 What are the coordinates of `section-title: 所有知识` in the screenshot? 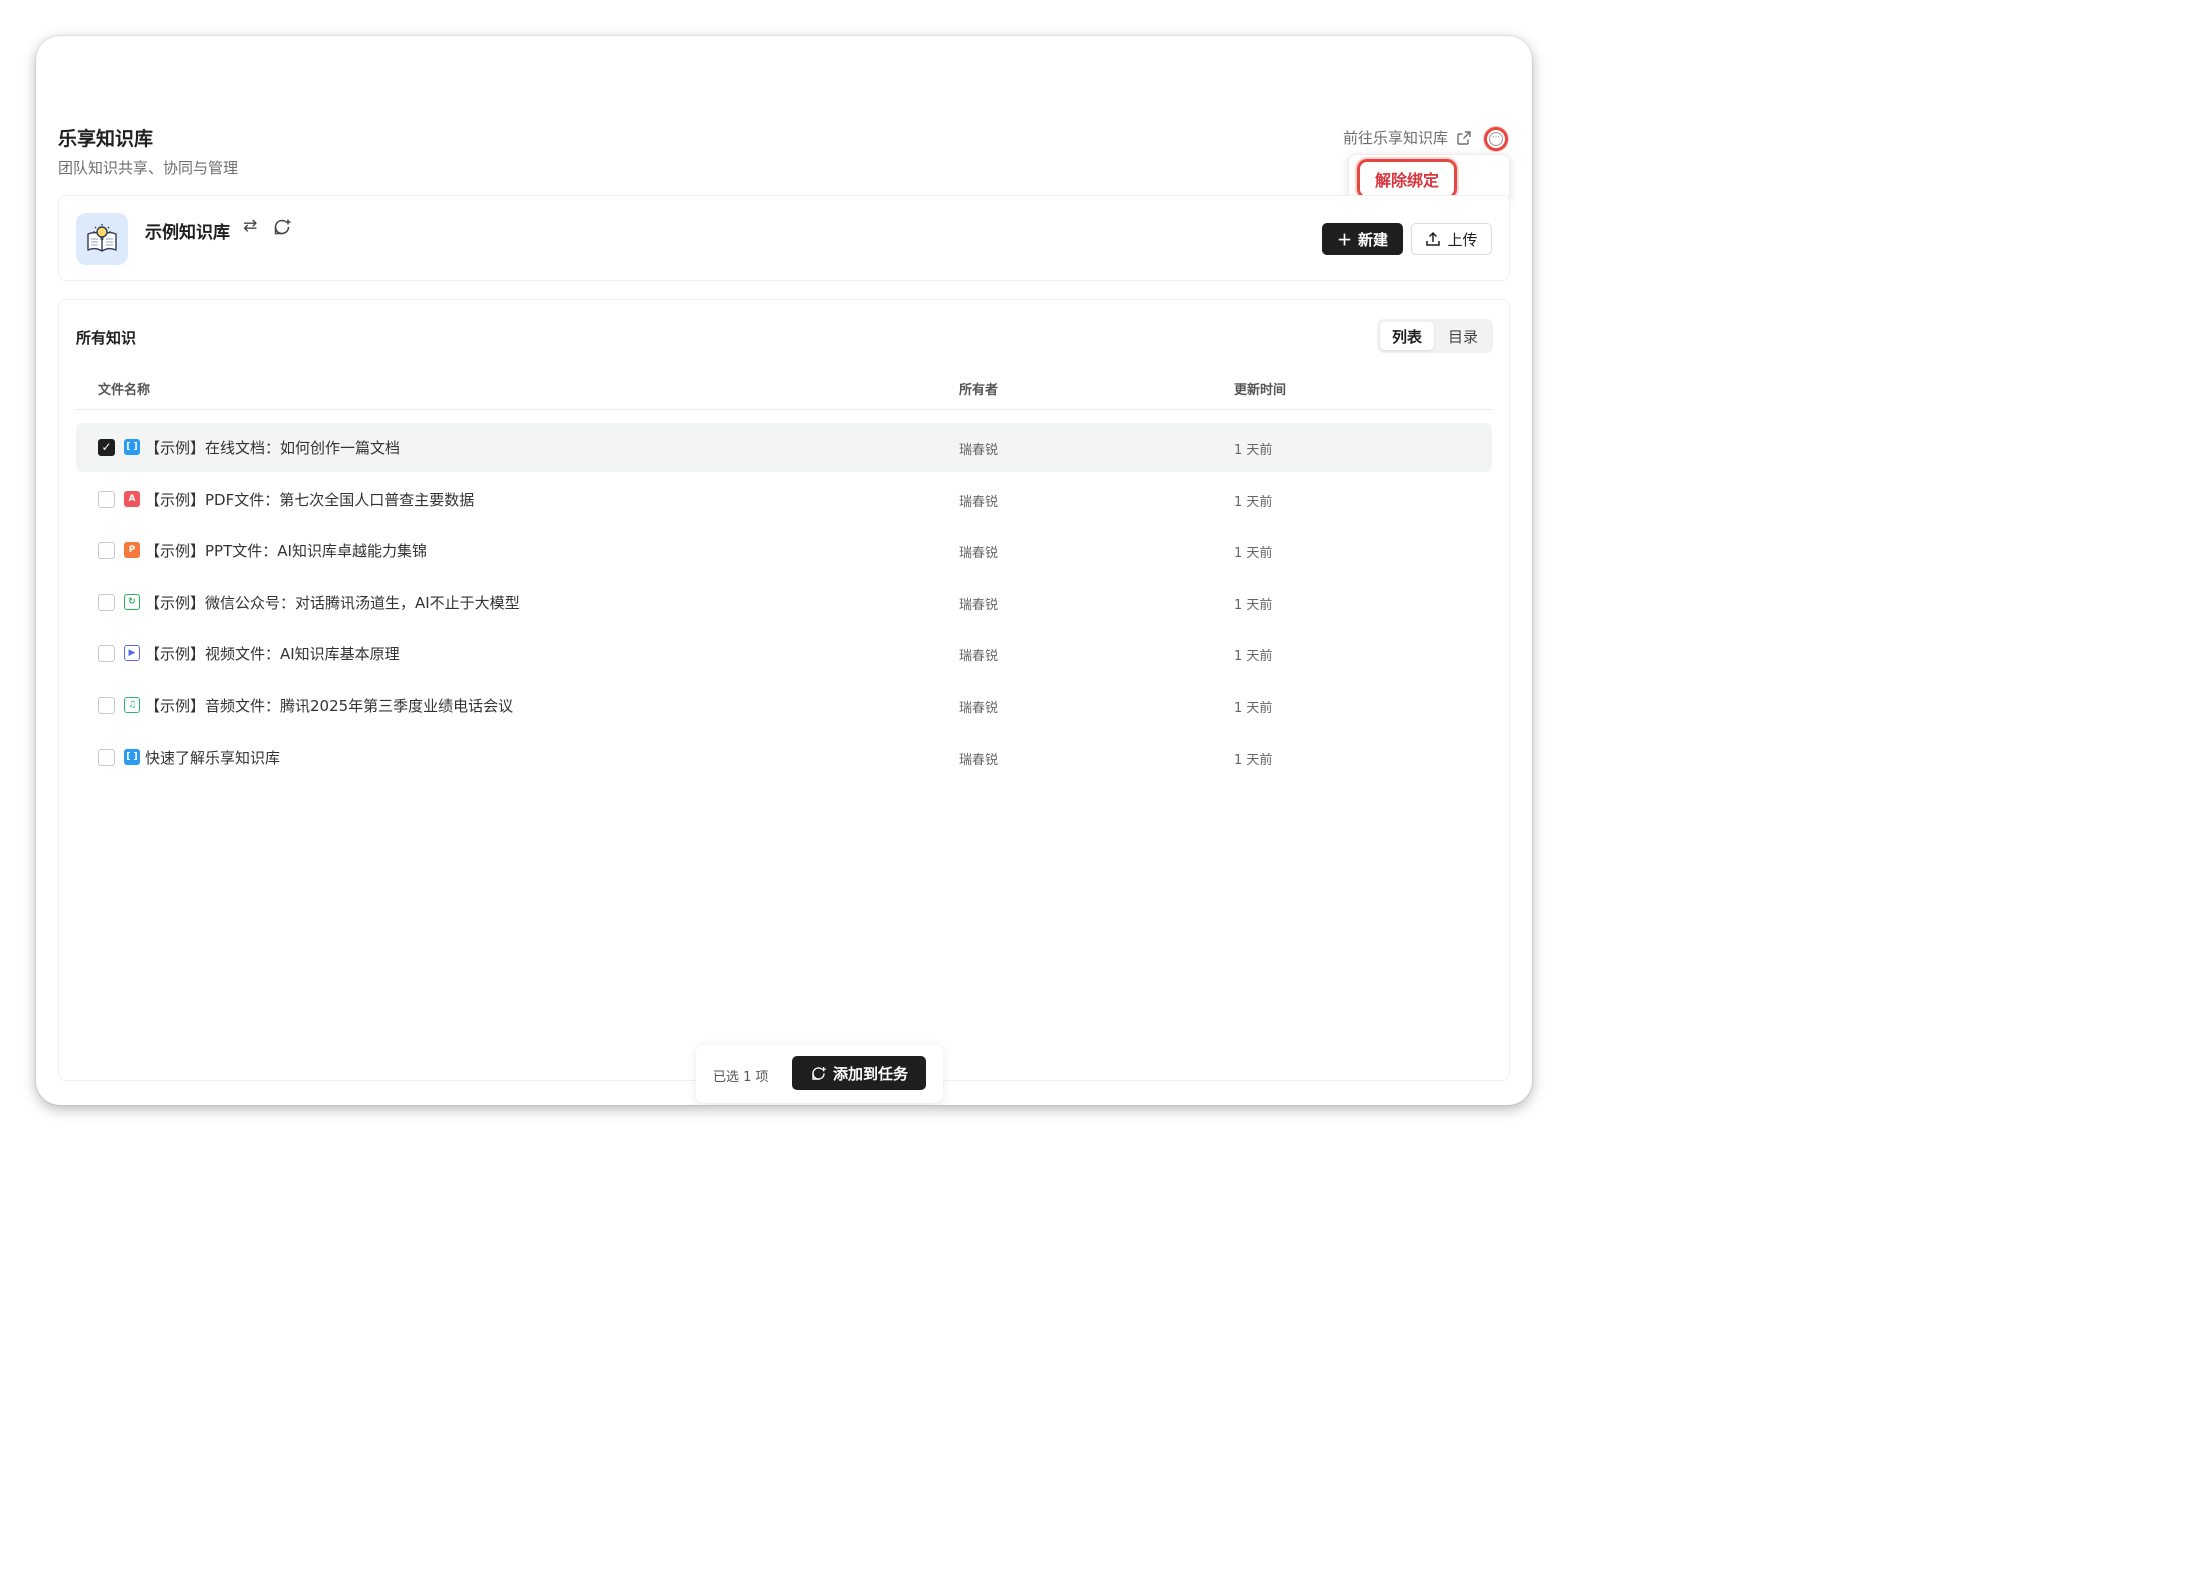 It's located at (106, 338).